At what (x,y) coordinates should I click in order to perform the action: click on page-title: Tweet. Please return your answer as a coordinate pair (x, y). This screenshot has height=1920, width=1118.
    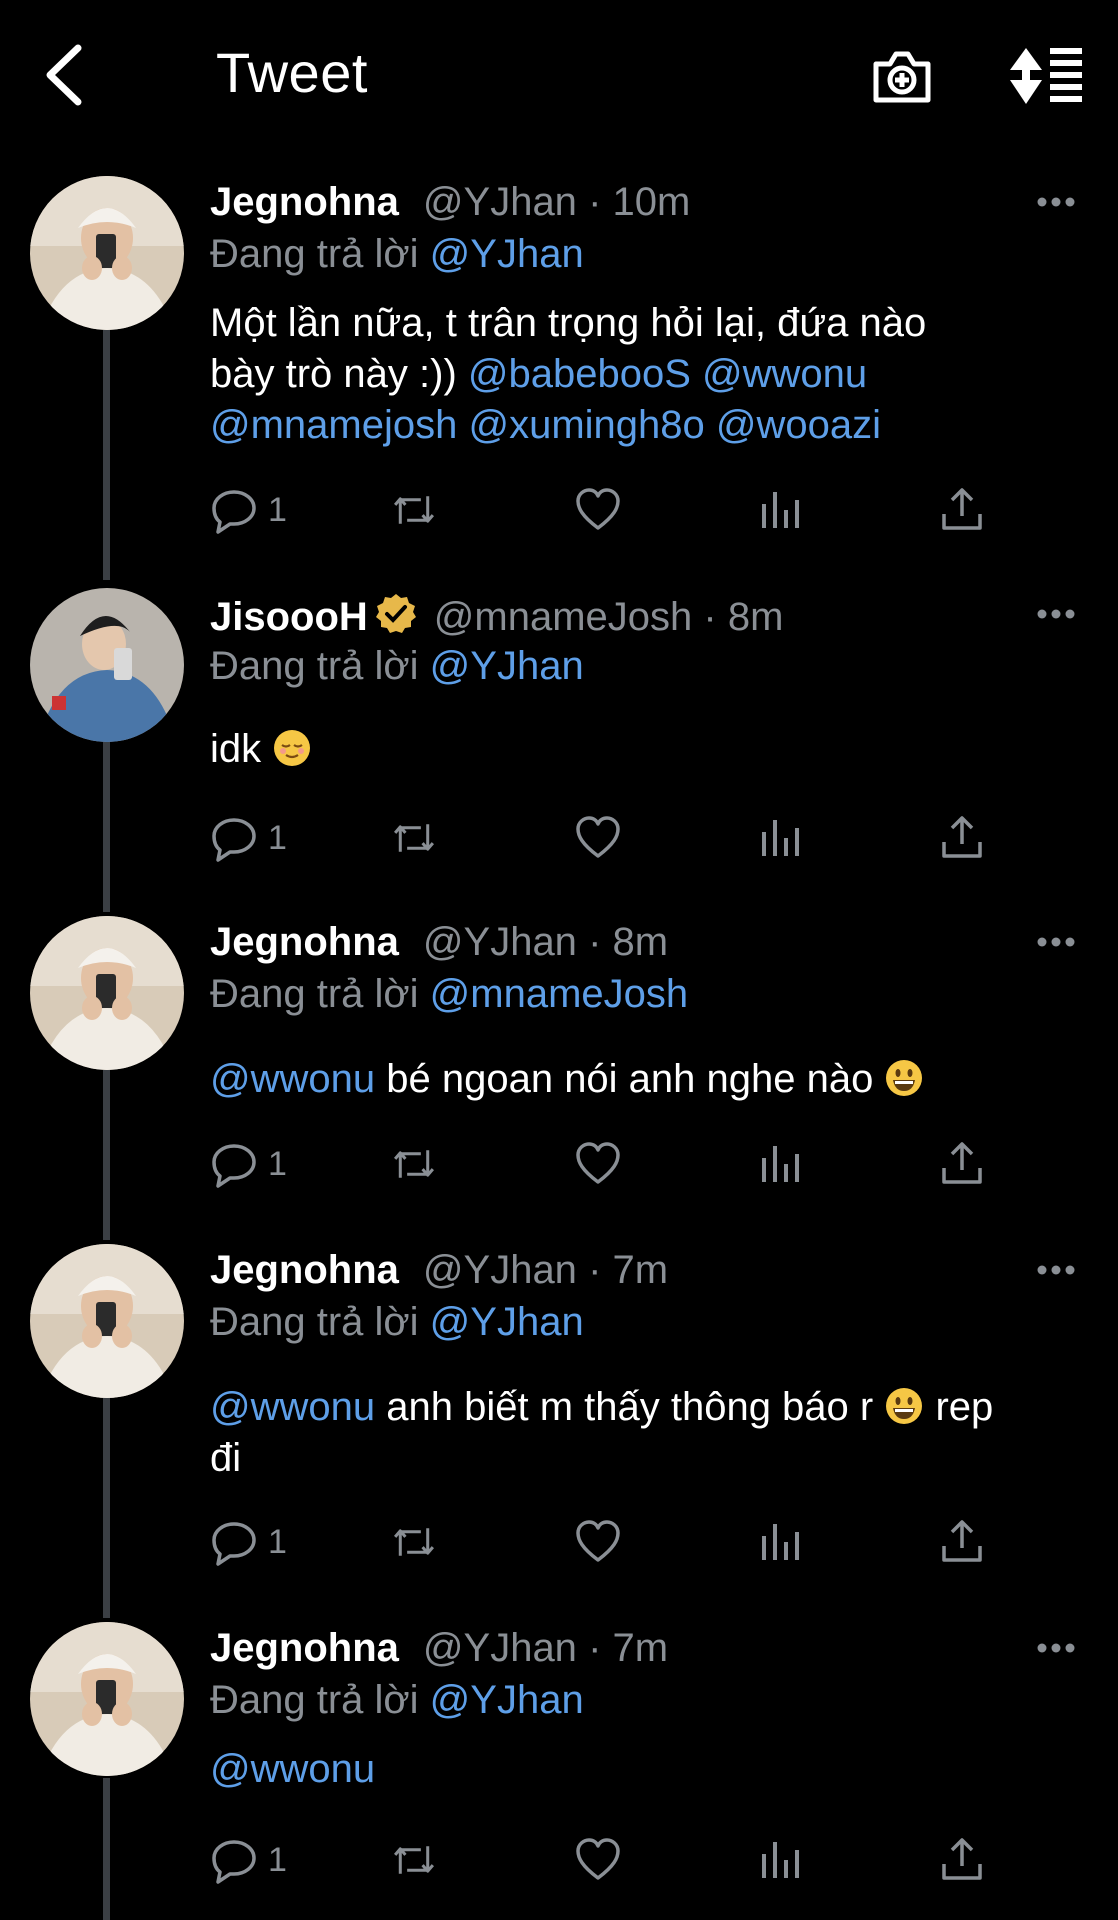
    Looking at the image, I should click on (292, 72).